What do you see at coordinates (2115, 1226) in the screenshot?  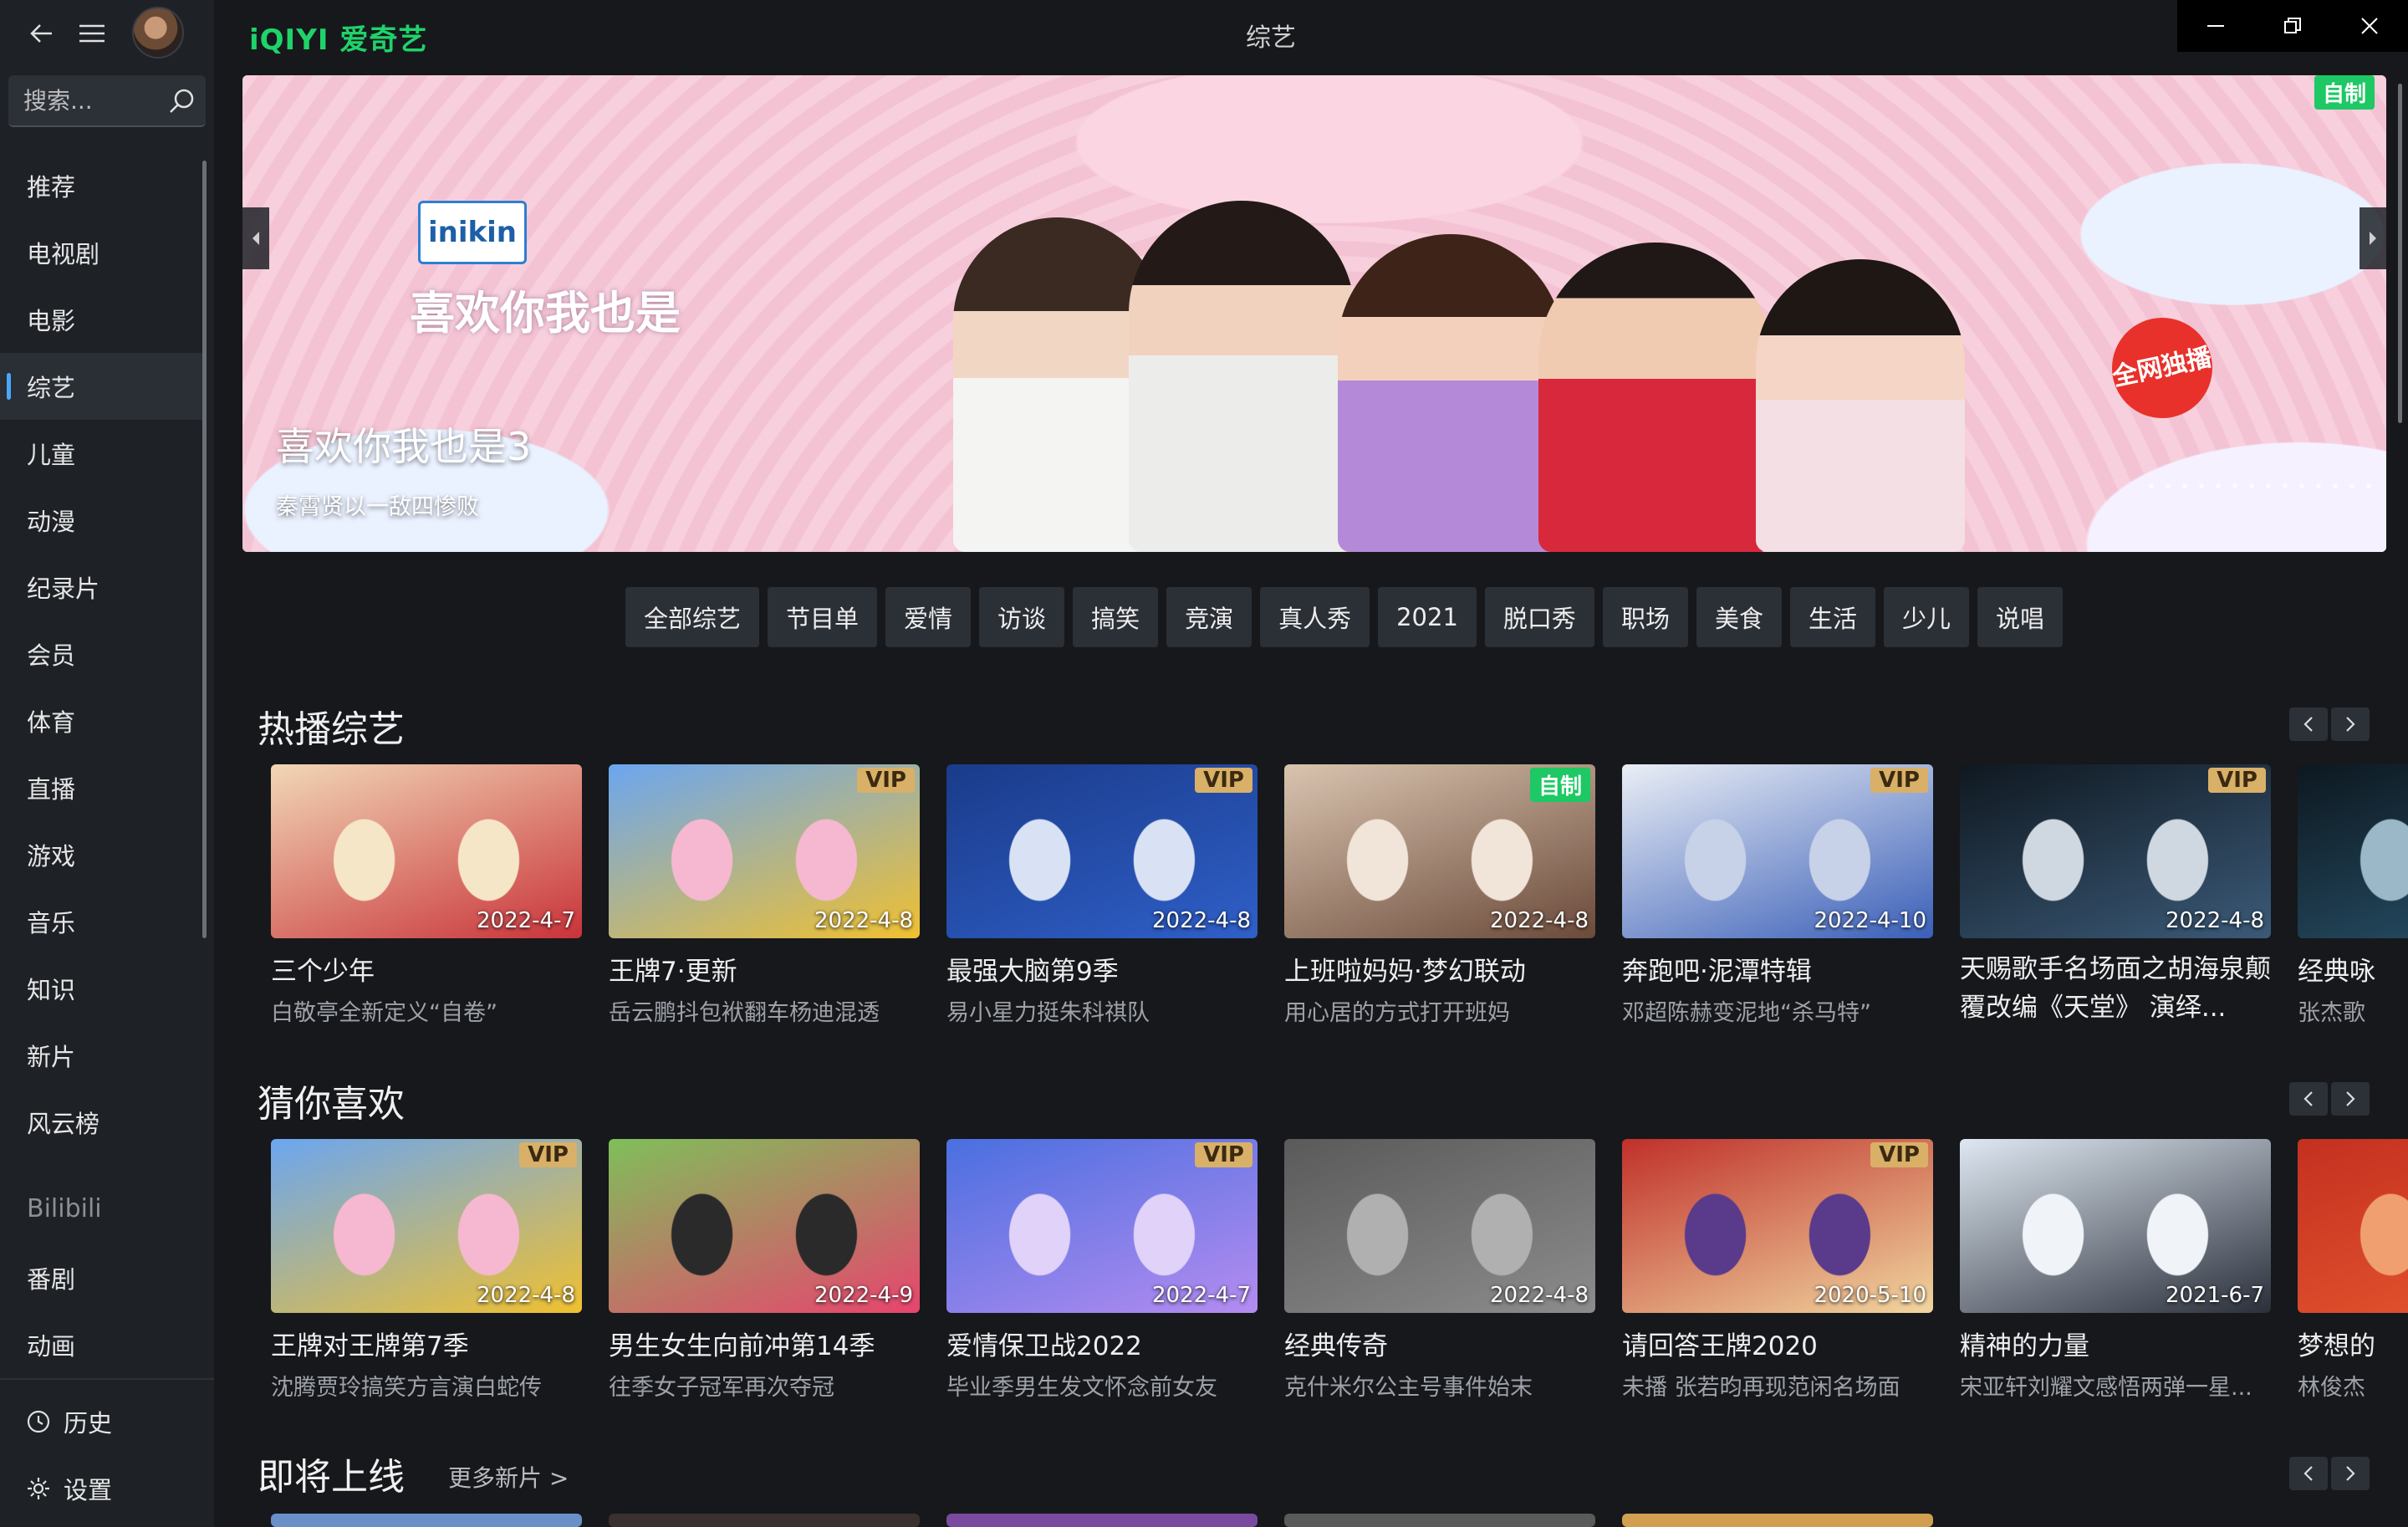 I see `video-thumbnail: 2021-6-7` at bounding box center [2115, 1226].